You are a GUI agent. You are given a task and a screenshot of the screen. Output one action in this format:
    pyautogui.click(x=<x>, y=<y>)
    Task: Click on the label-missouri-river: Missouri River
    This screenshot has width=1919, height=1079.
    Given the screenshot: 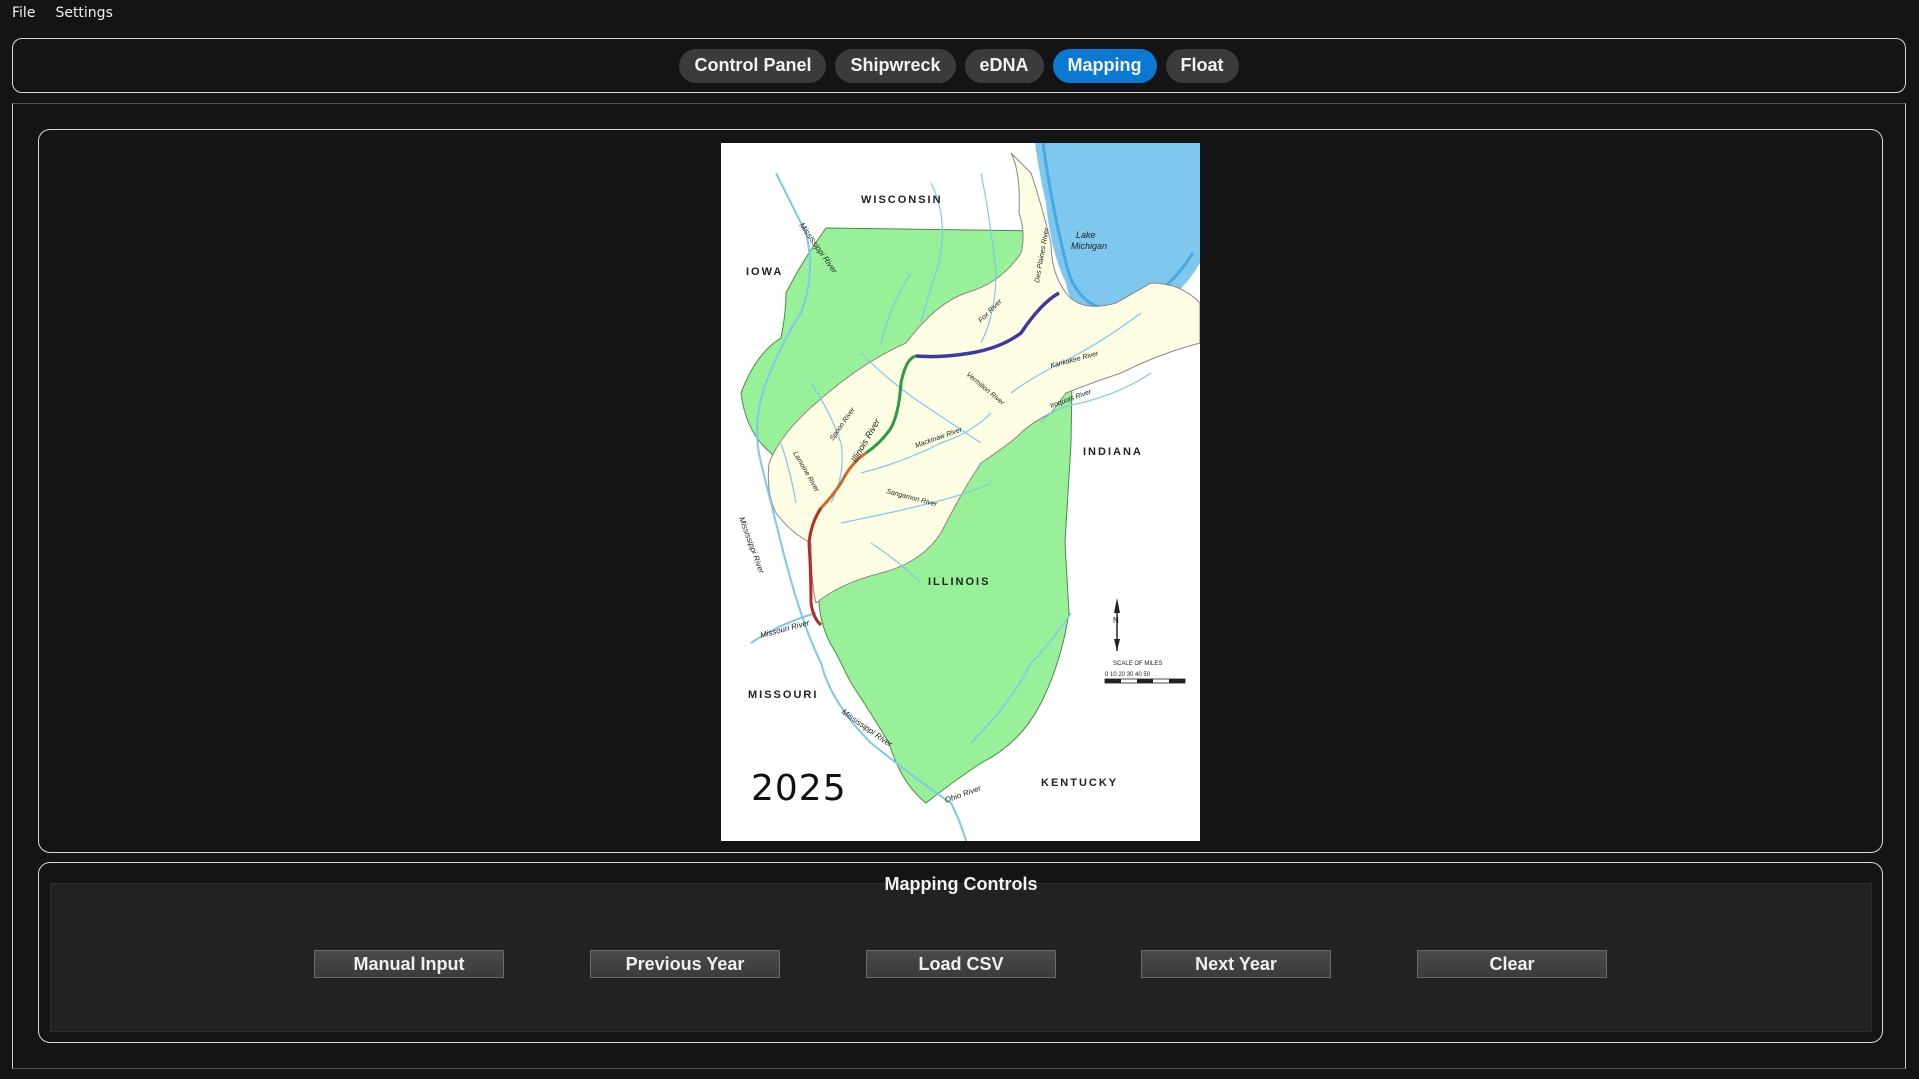 What is the action you would take?
    pyautogui.click(x=785, y=629)
    